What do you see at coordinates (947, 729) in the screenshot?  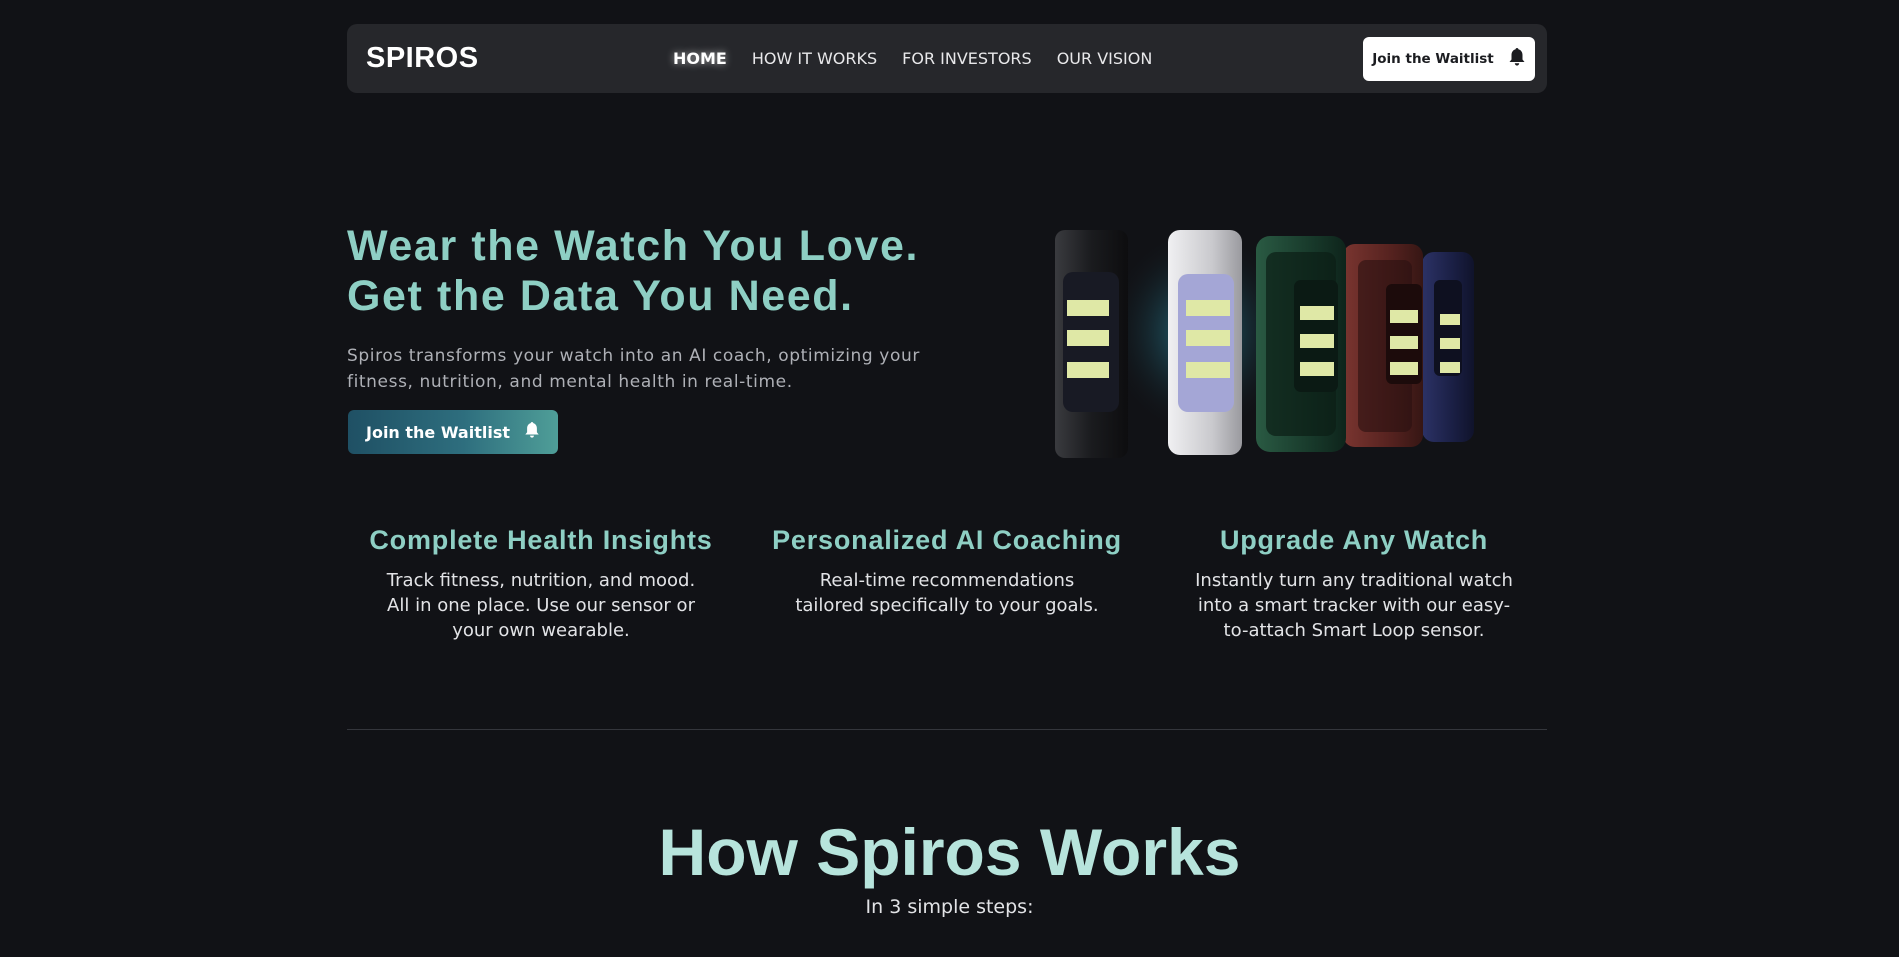 I see `section-divider` at bounding box center [947, 729].